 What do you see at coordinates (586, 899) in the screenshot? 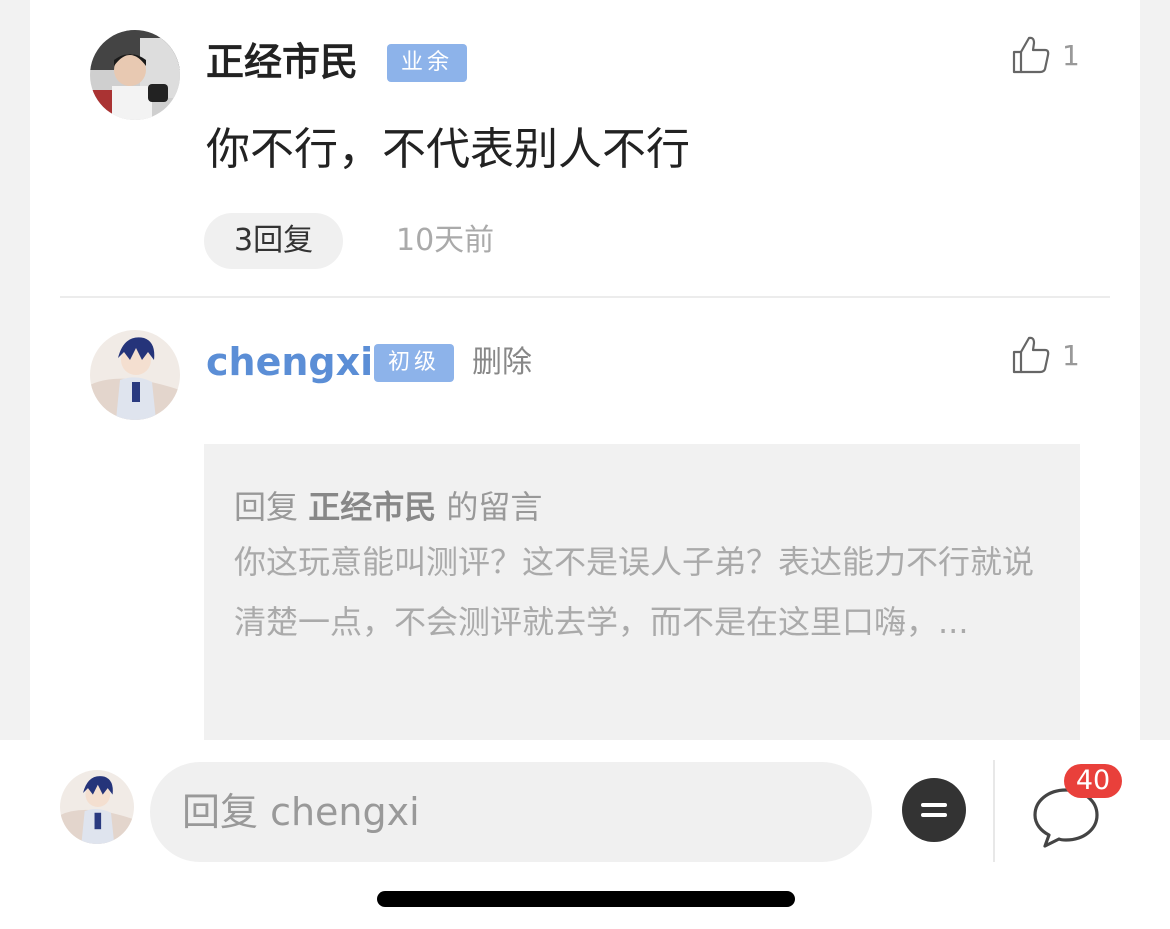
I see `home-indicator` at bounding box center [586, 899].